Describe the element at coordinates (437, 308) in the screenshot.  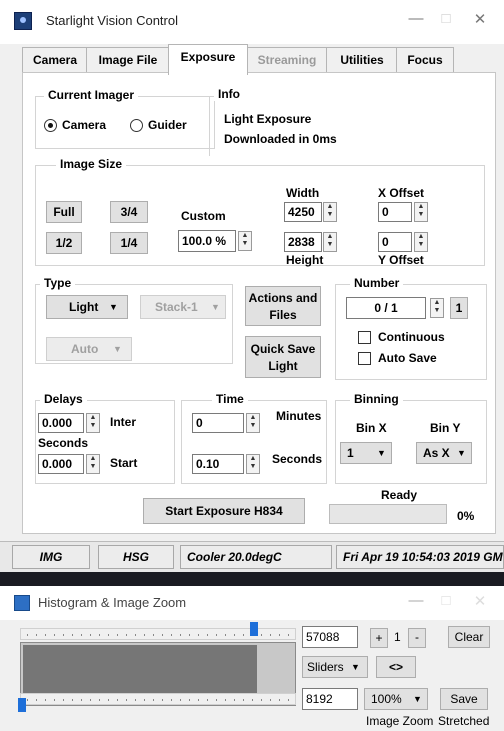
I see `number-spinner: ▲ ▼` at that location.